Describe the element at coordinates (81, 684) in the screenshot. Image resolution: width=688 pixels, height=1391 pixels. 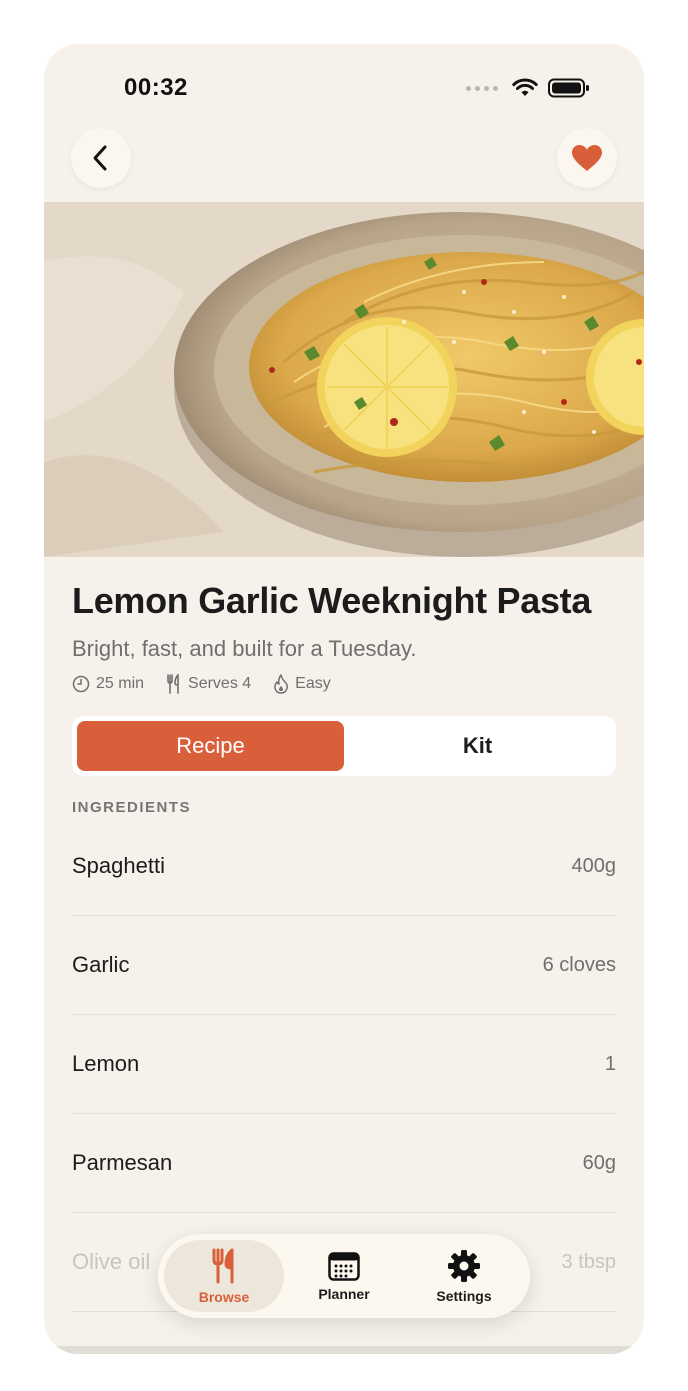
I see `clock-icon` at that location.